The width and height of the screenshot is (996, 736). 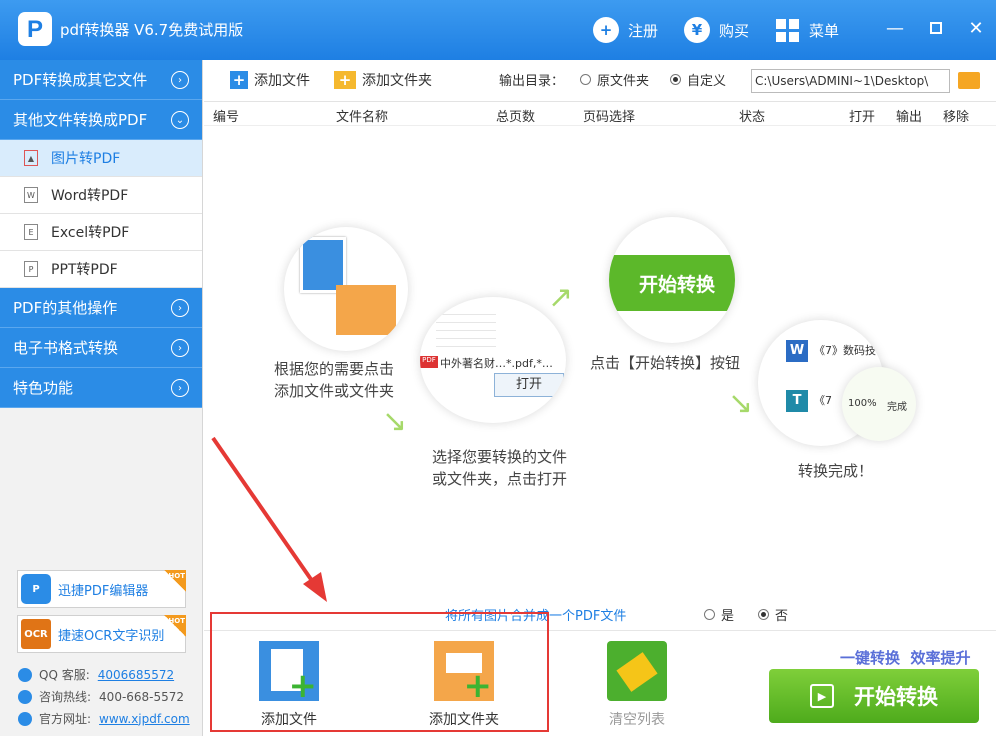 What do you see at coordinates (936, 28) in the screenshot?
I see `maximize-button` at bounding box center [936, 28].